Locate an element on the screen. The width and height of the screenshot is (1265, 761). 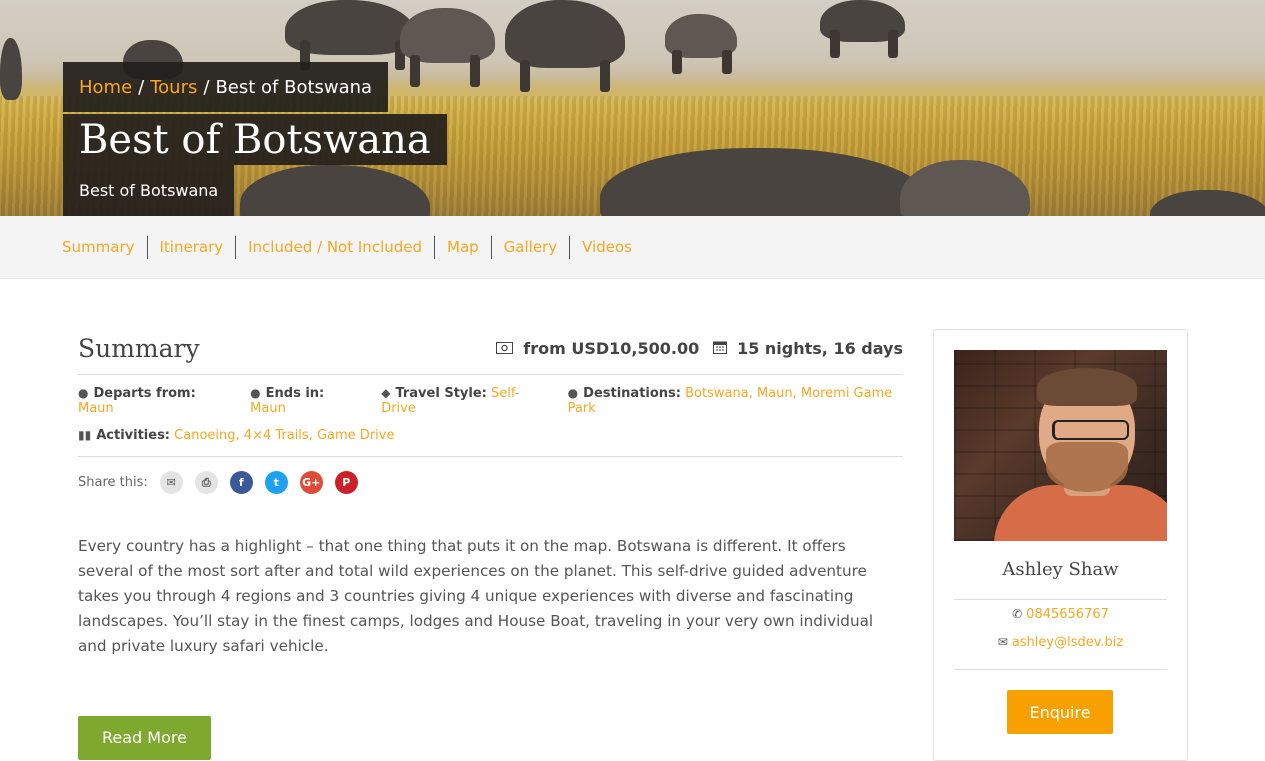
agent-phone-link: 0845656767 is located at coordinates (1067, 614).